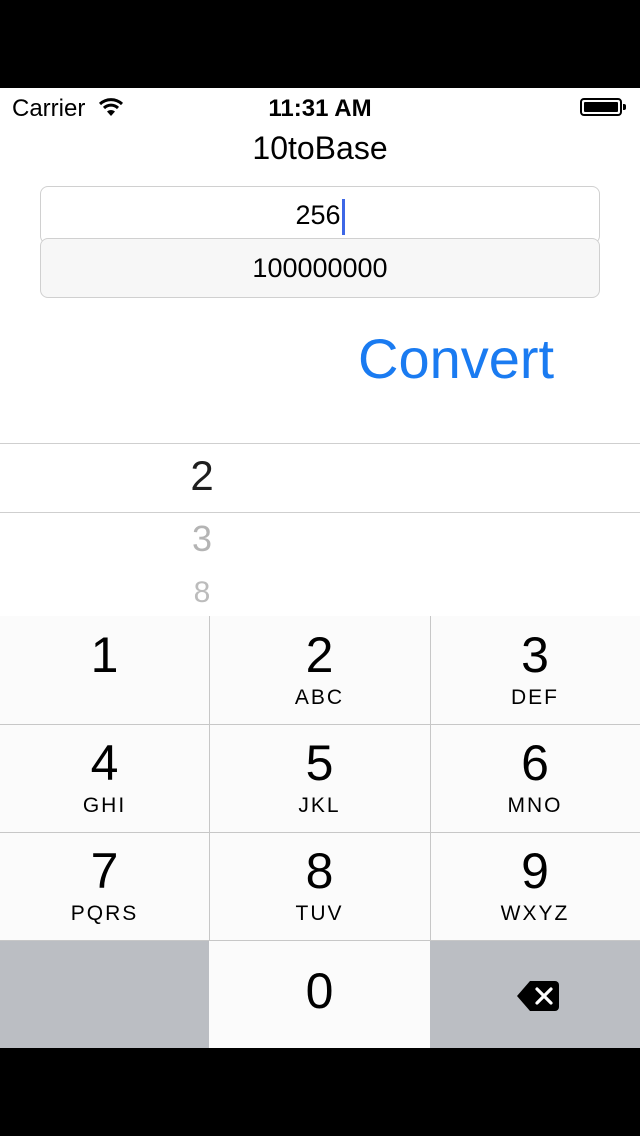  What do you see at coordinates (104, 994) in the screenshot?
I see `blank-key` at bounding box center [104, 994].